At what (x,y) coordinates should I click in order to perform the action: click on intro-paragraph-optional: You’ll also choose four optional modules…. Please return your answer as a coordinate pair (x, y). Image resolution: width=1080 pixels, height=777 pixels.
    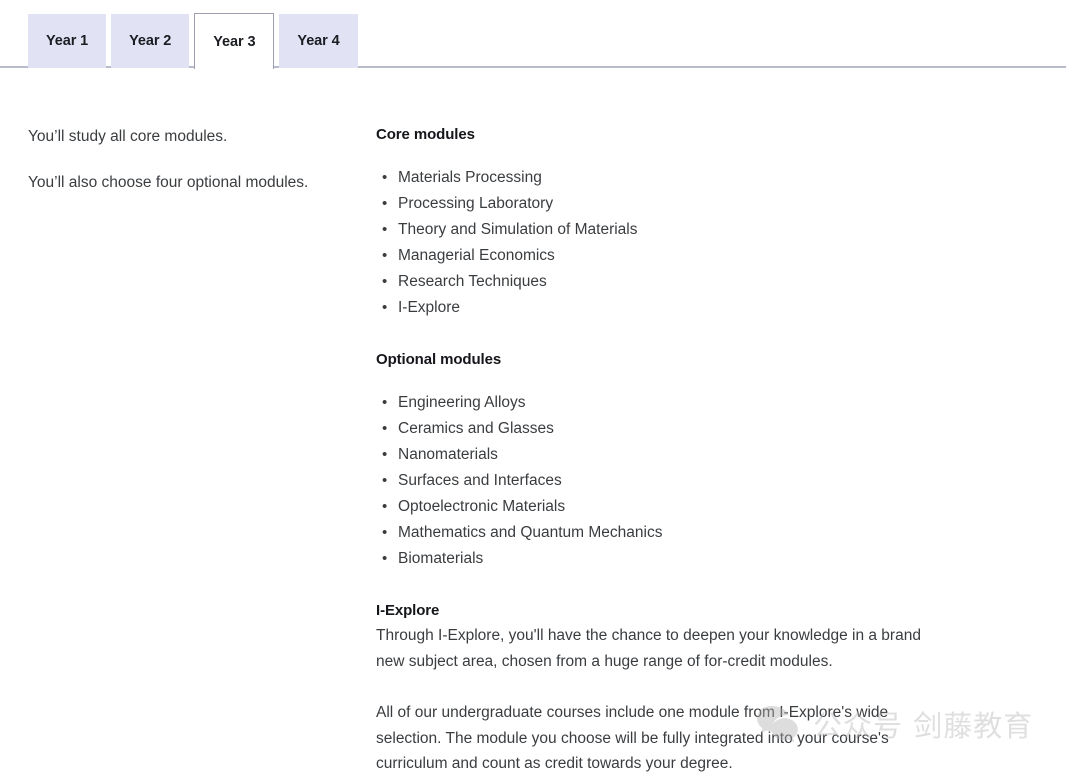
    Looking at the image, I should click on (168, 183).